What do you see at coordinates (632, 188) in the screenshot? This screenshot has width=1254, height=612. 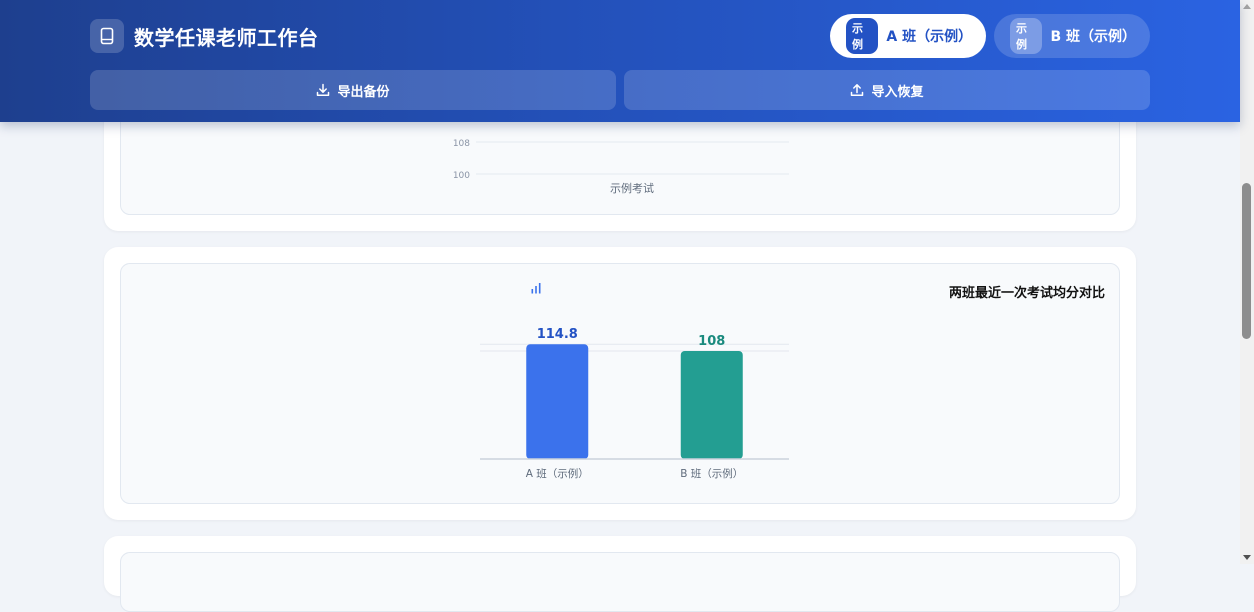 I see `x-category-label: 示例考试` at bounding box center [632, 188].